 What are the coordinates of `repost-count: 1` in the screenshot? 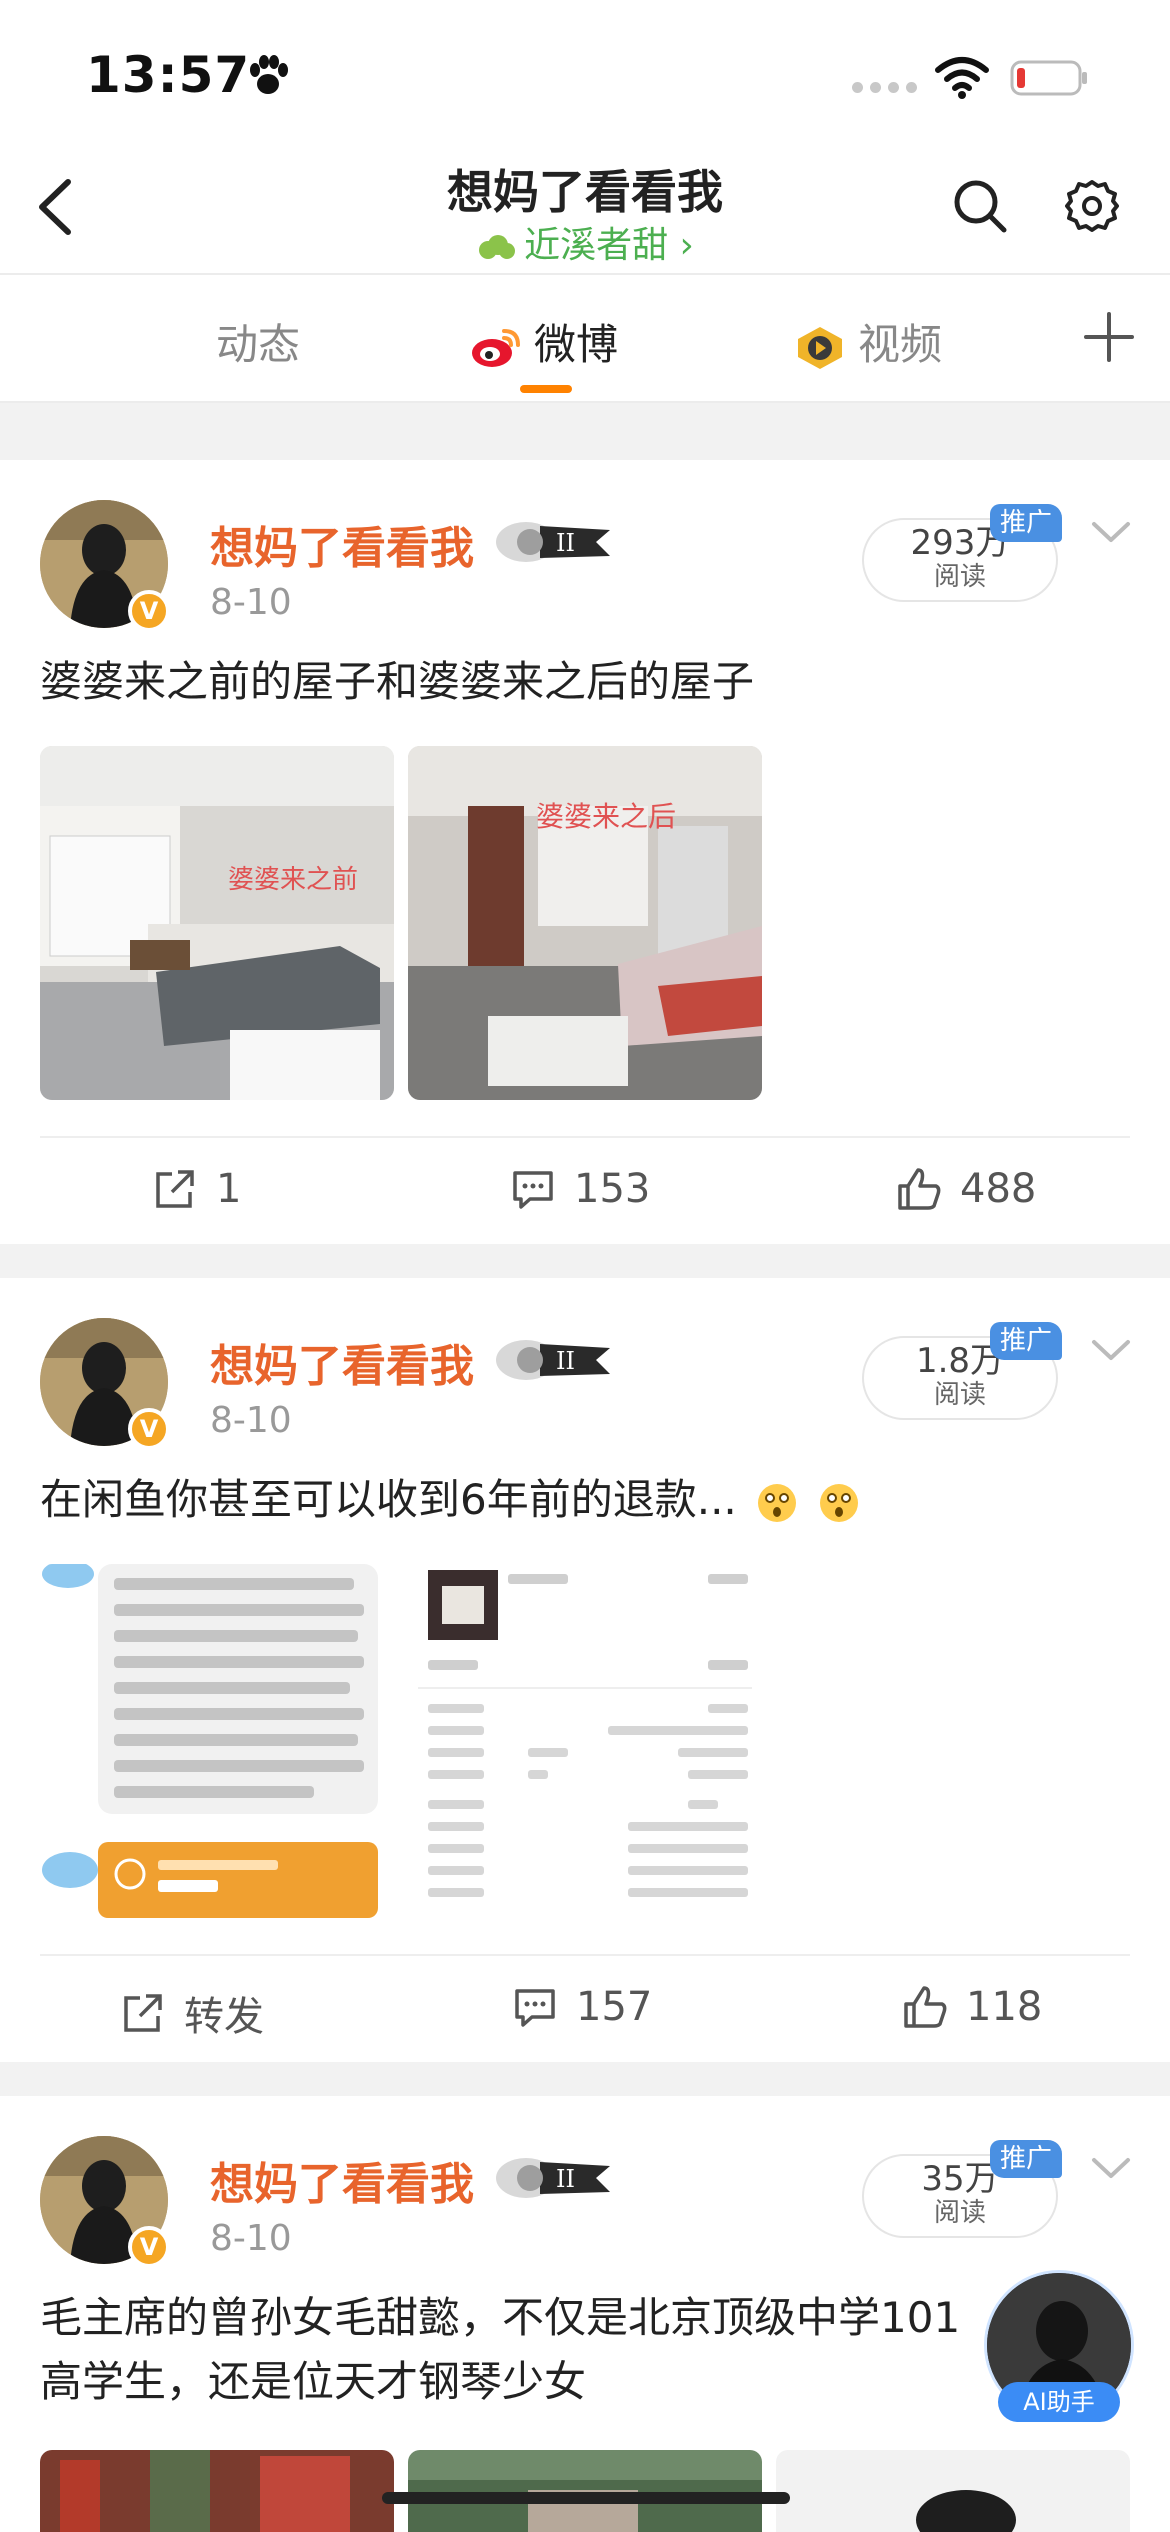 It's located at (229, 1189).